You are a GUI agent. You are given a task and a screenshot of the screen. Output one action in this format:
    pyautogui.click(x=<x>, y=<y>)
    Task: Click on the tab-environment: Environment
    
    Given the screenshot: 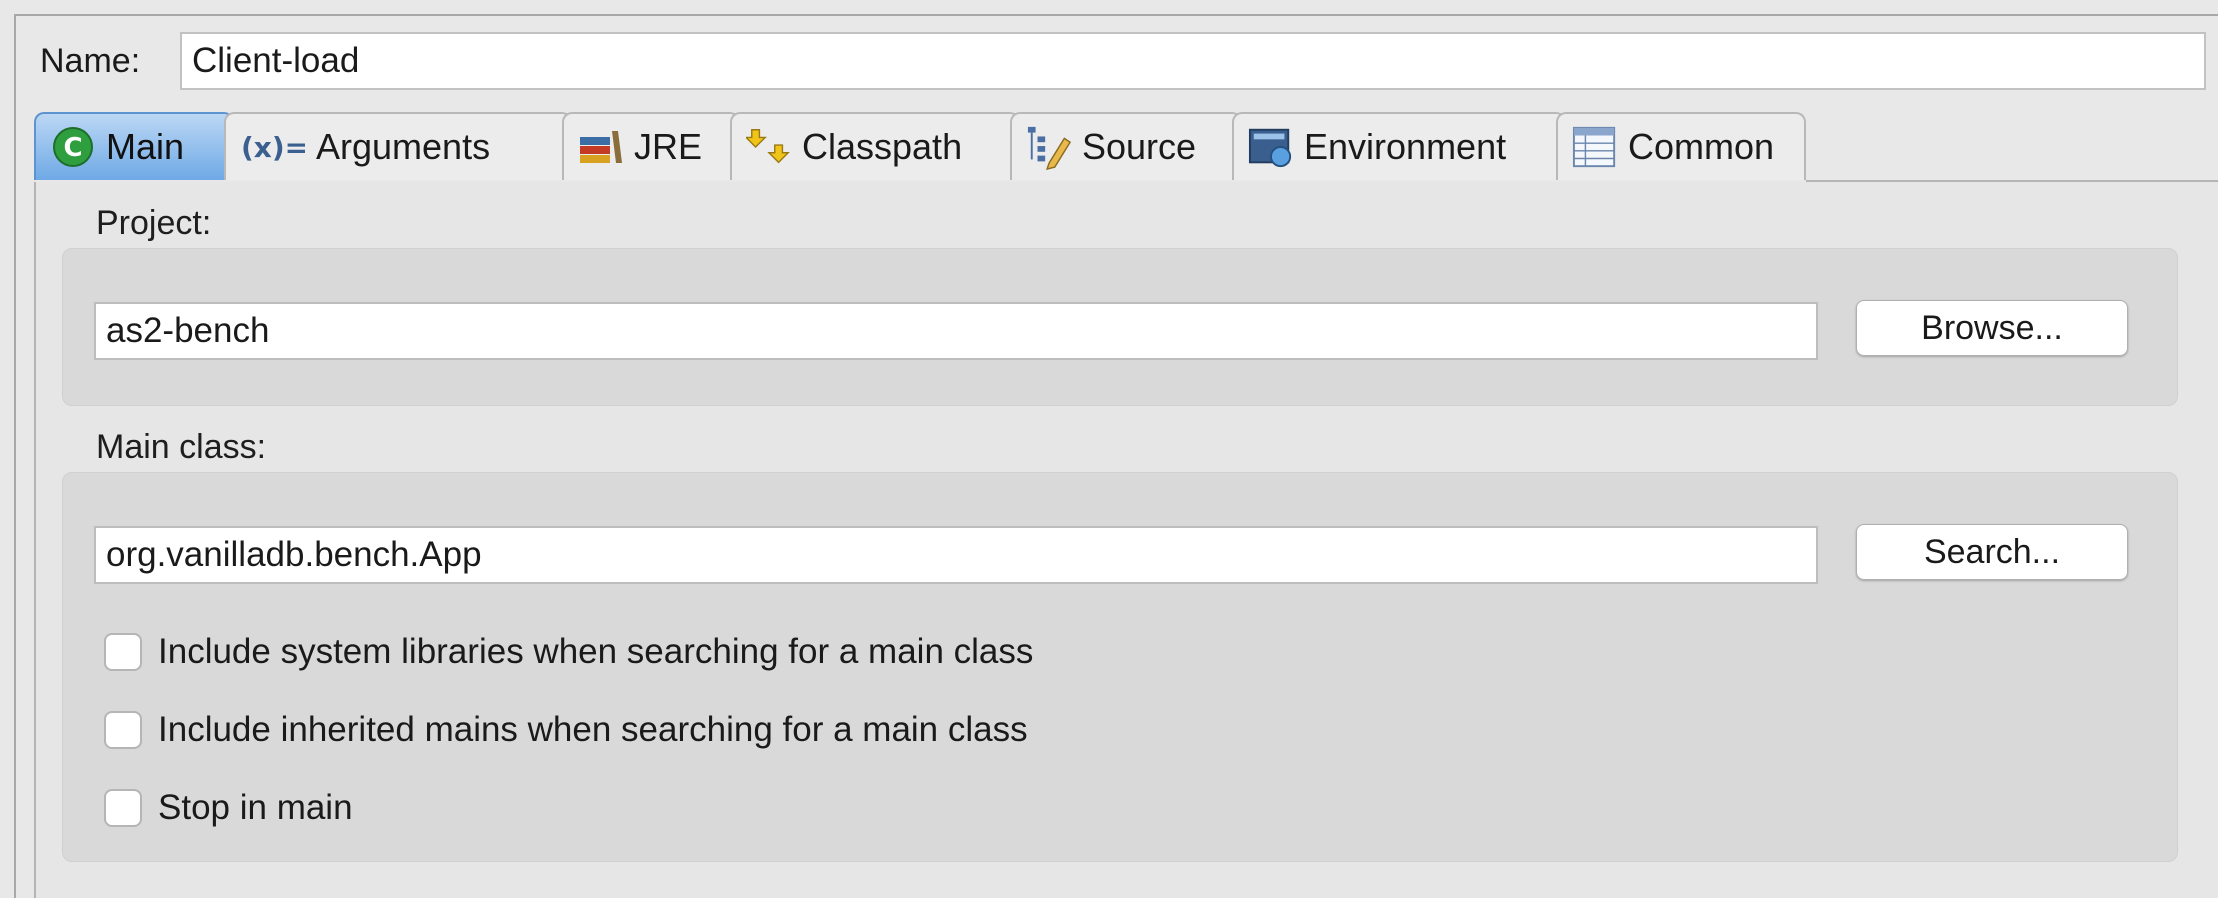 What is the action you would take?
    pyautogui.click(x=1399, y=146)
    